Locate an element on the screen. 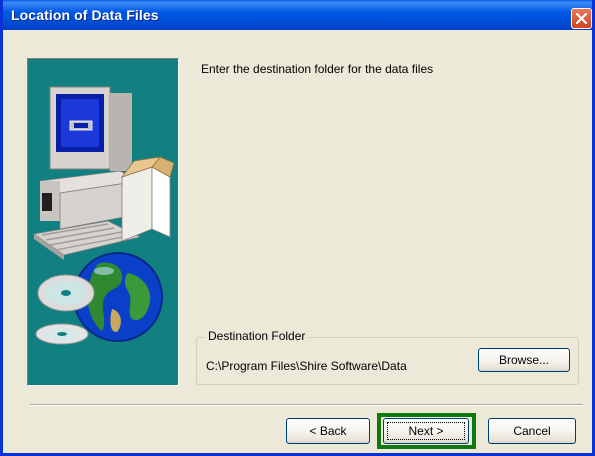 The height and width of the screenshot is (456, 595). window-title: Location of Data Files is located at coordinates (85, 15).